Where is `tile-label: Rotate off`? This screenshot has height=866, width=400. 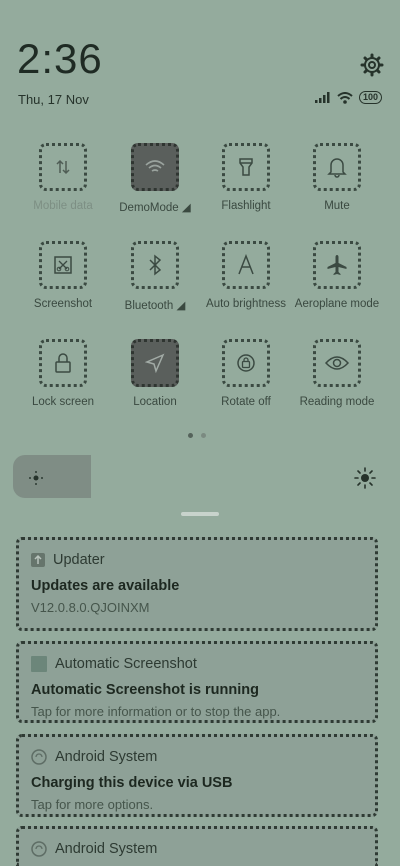
tile-label: Rotate off is located at coordinates (246, 402).